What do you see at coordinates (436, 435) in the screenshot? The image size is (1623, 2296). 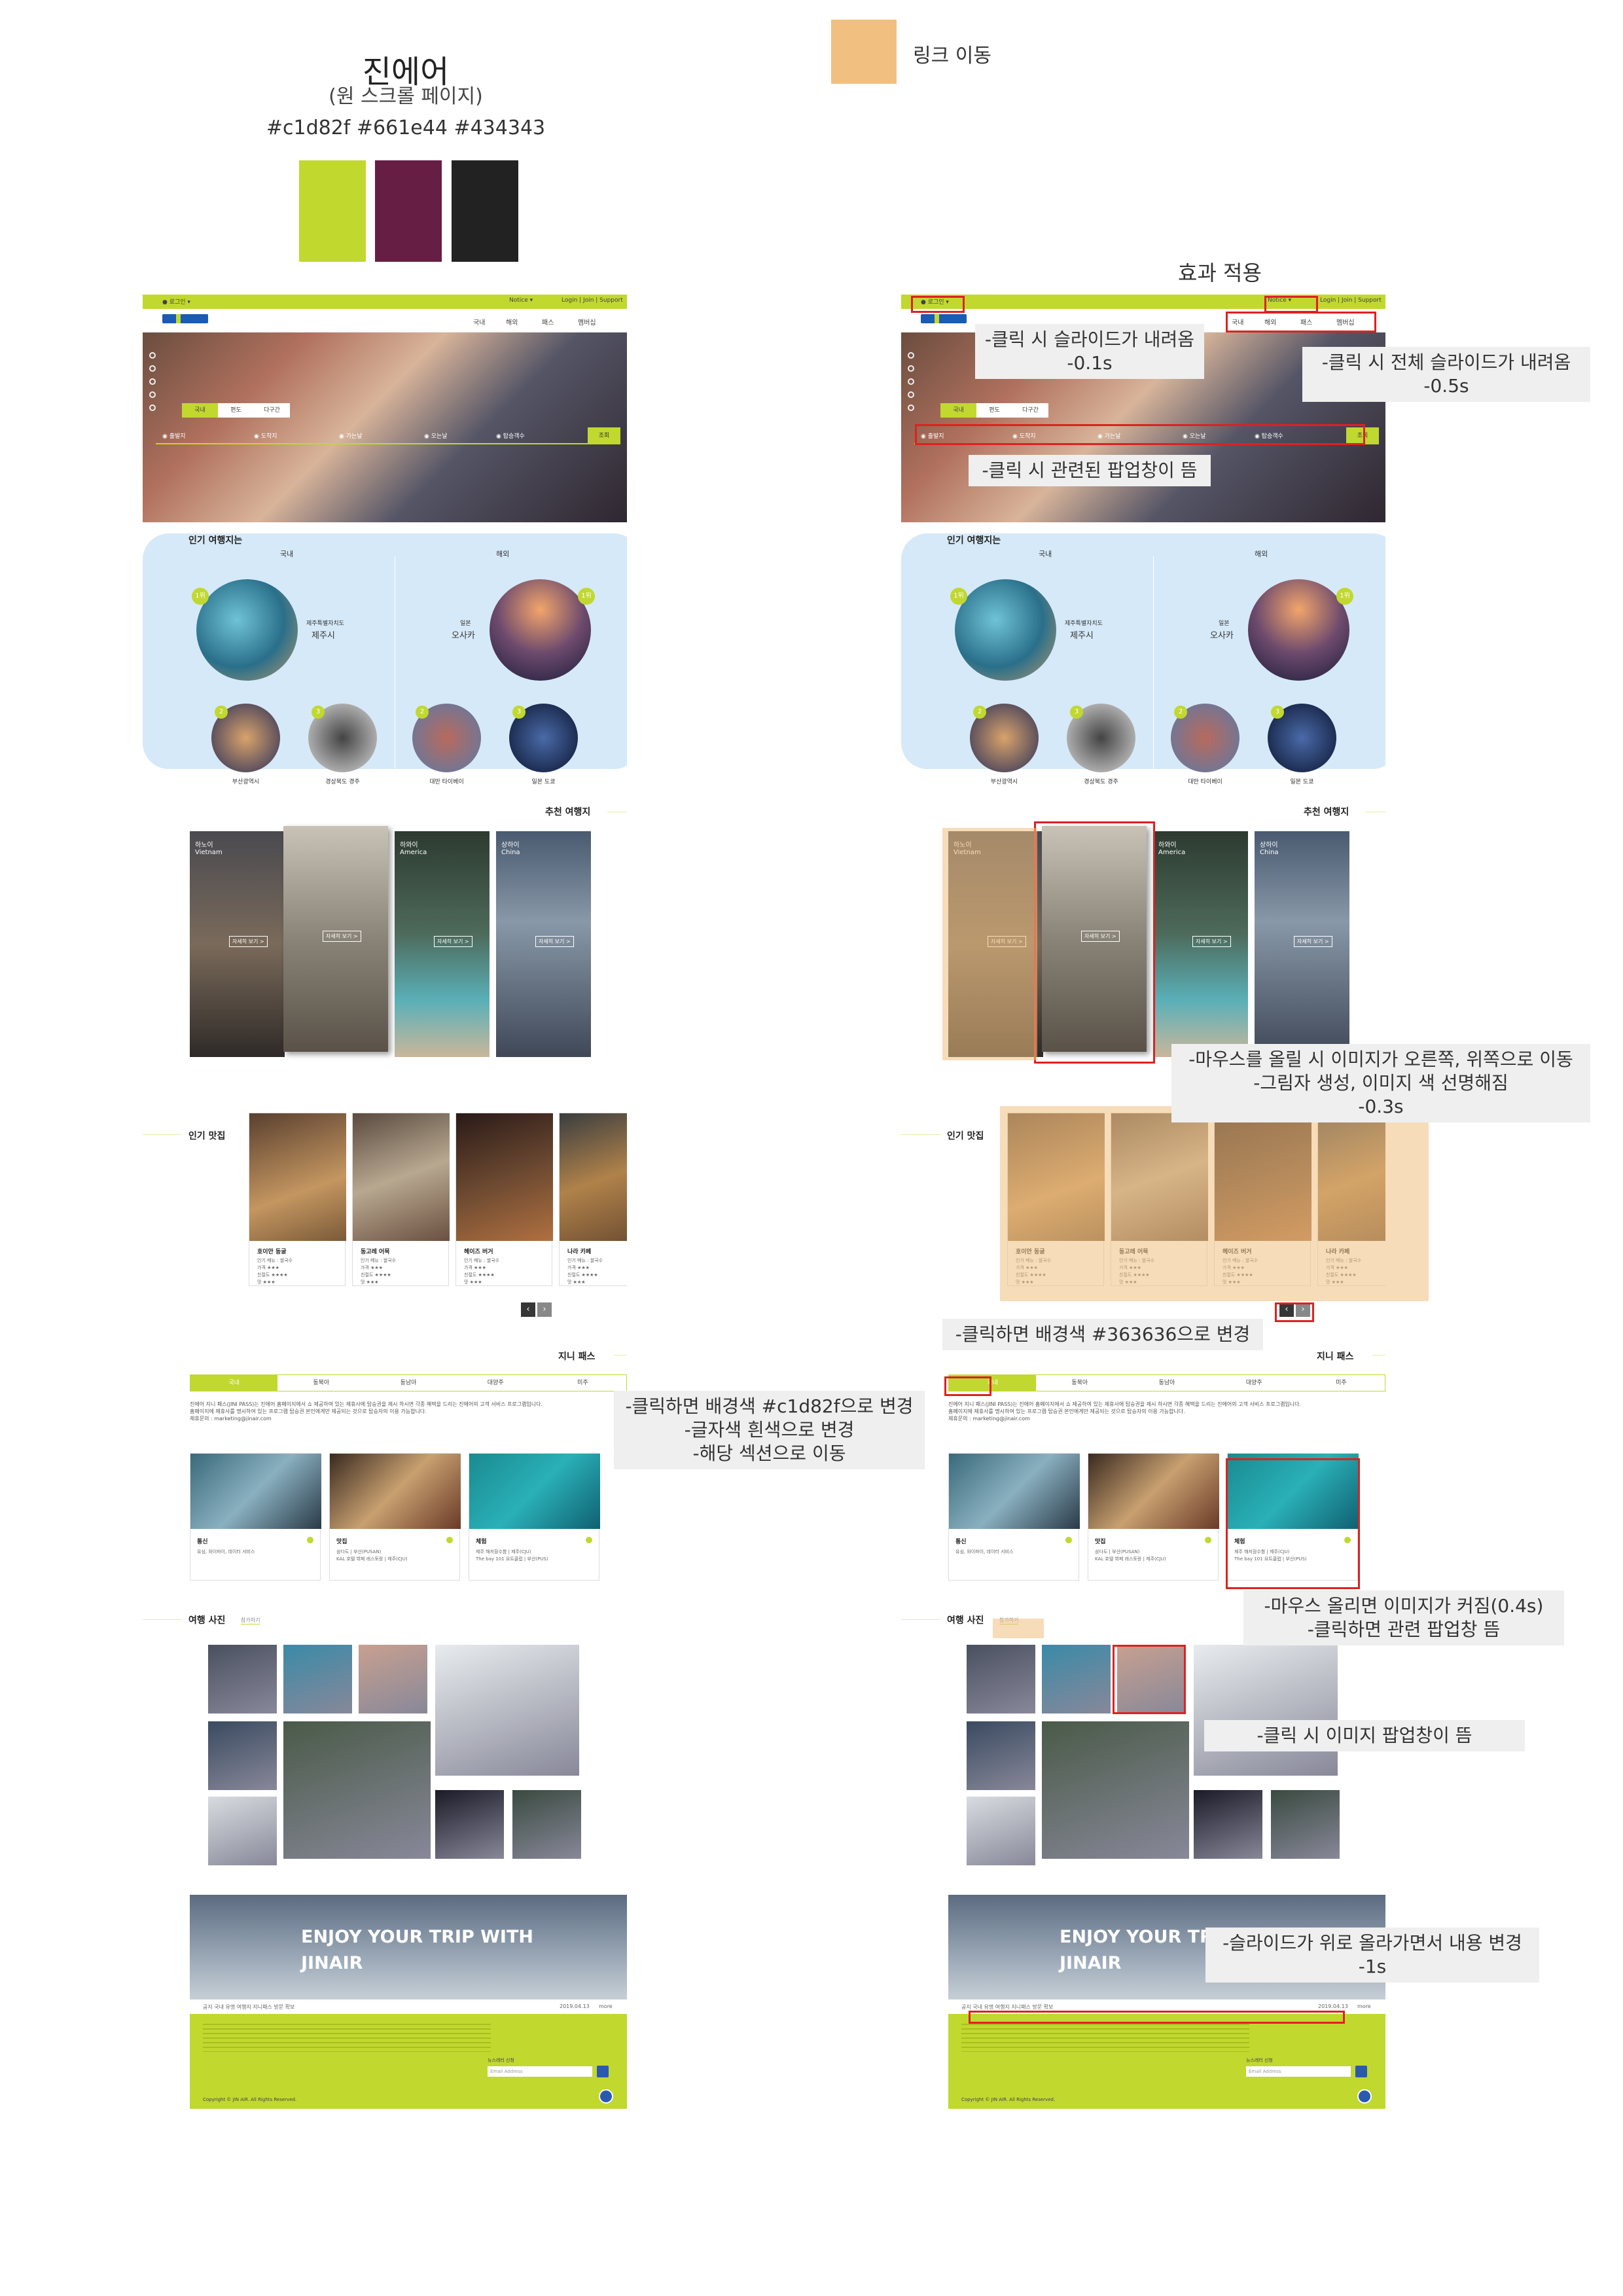 I see `search-field: ◉ 오는날` at bounding box center [436, 435].